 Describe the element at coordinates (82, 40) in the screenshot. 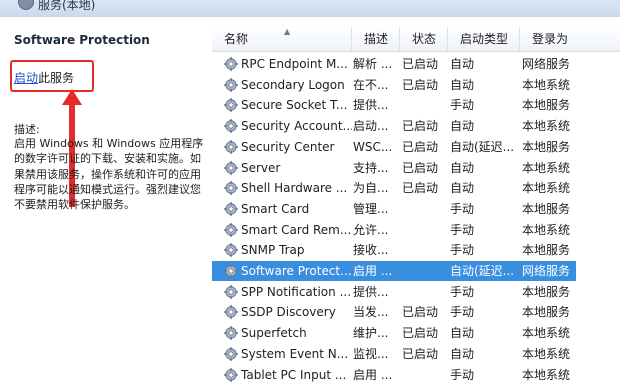

I see `selected-service-name: Software Protection` at that location.